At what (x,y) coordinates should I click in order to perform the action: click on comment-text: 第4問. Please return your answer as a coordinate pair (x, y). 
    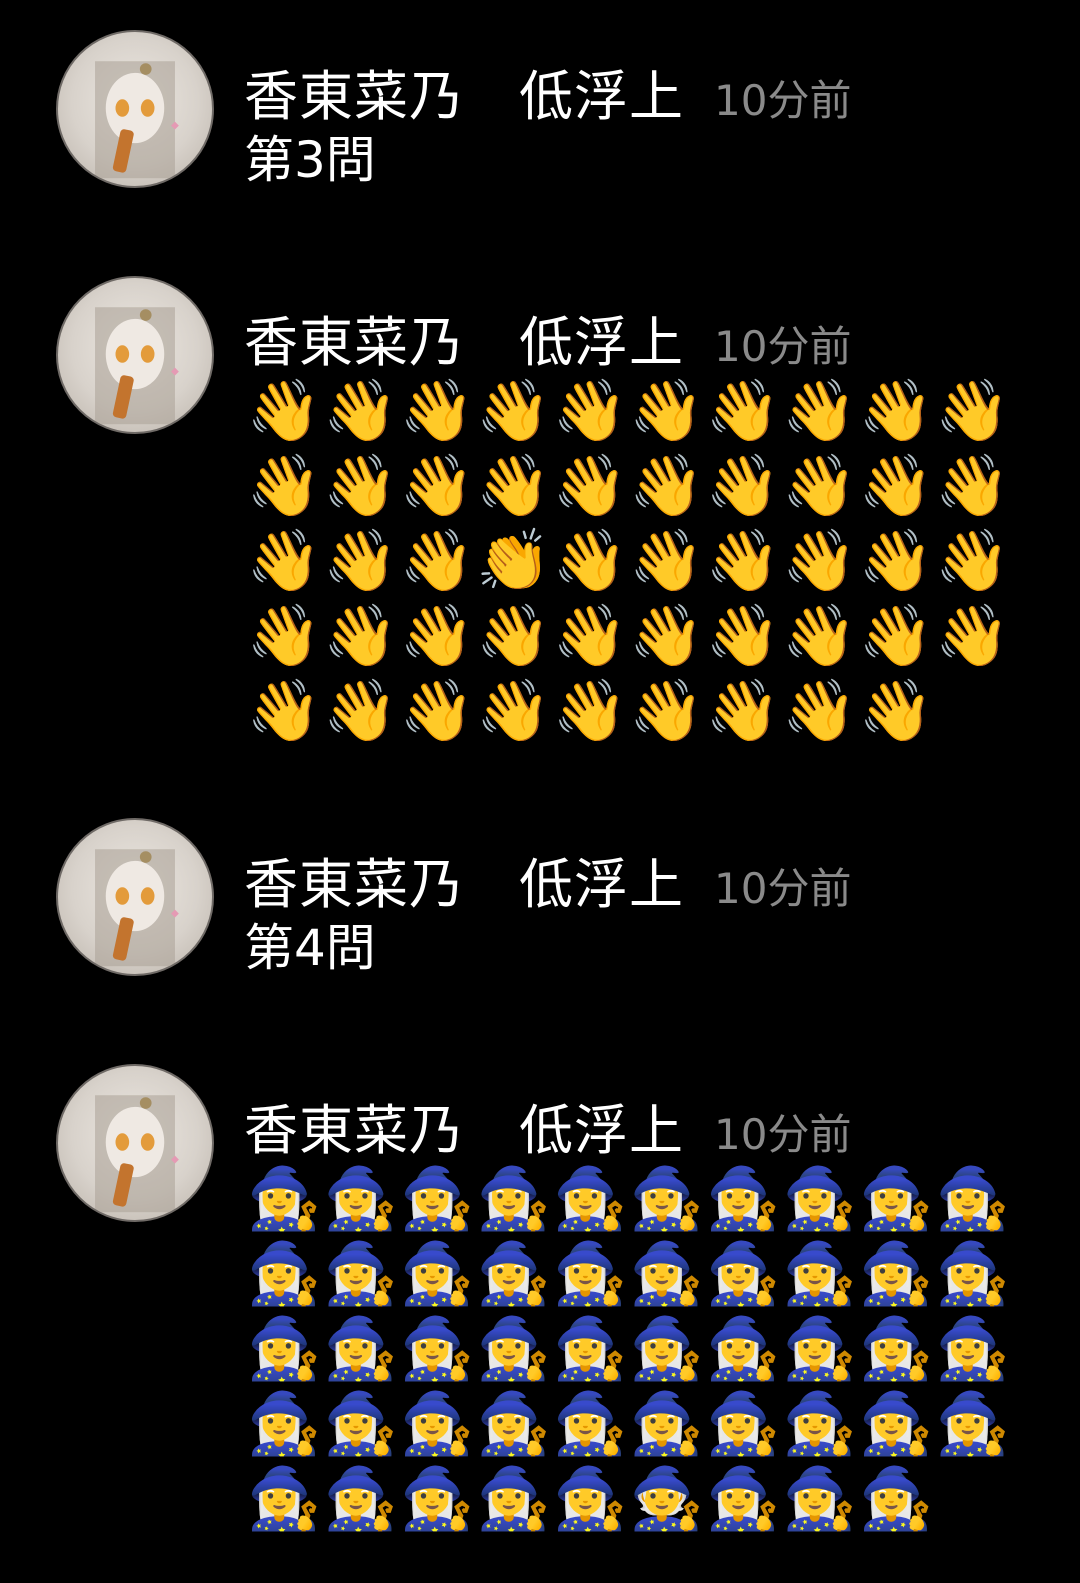
    Looking at the image, I should click on (310, 948).